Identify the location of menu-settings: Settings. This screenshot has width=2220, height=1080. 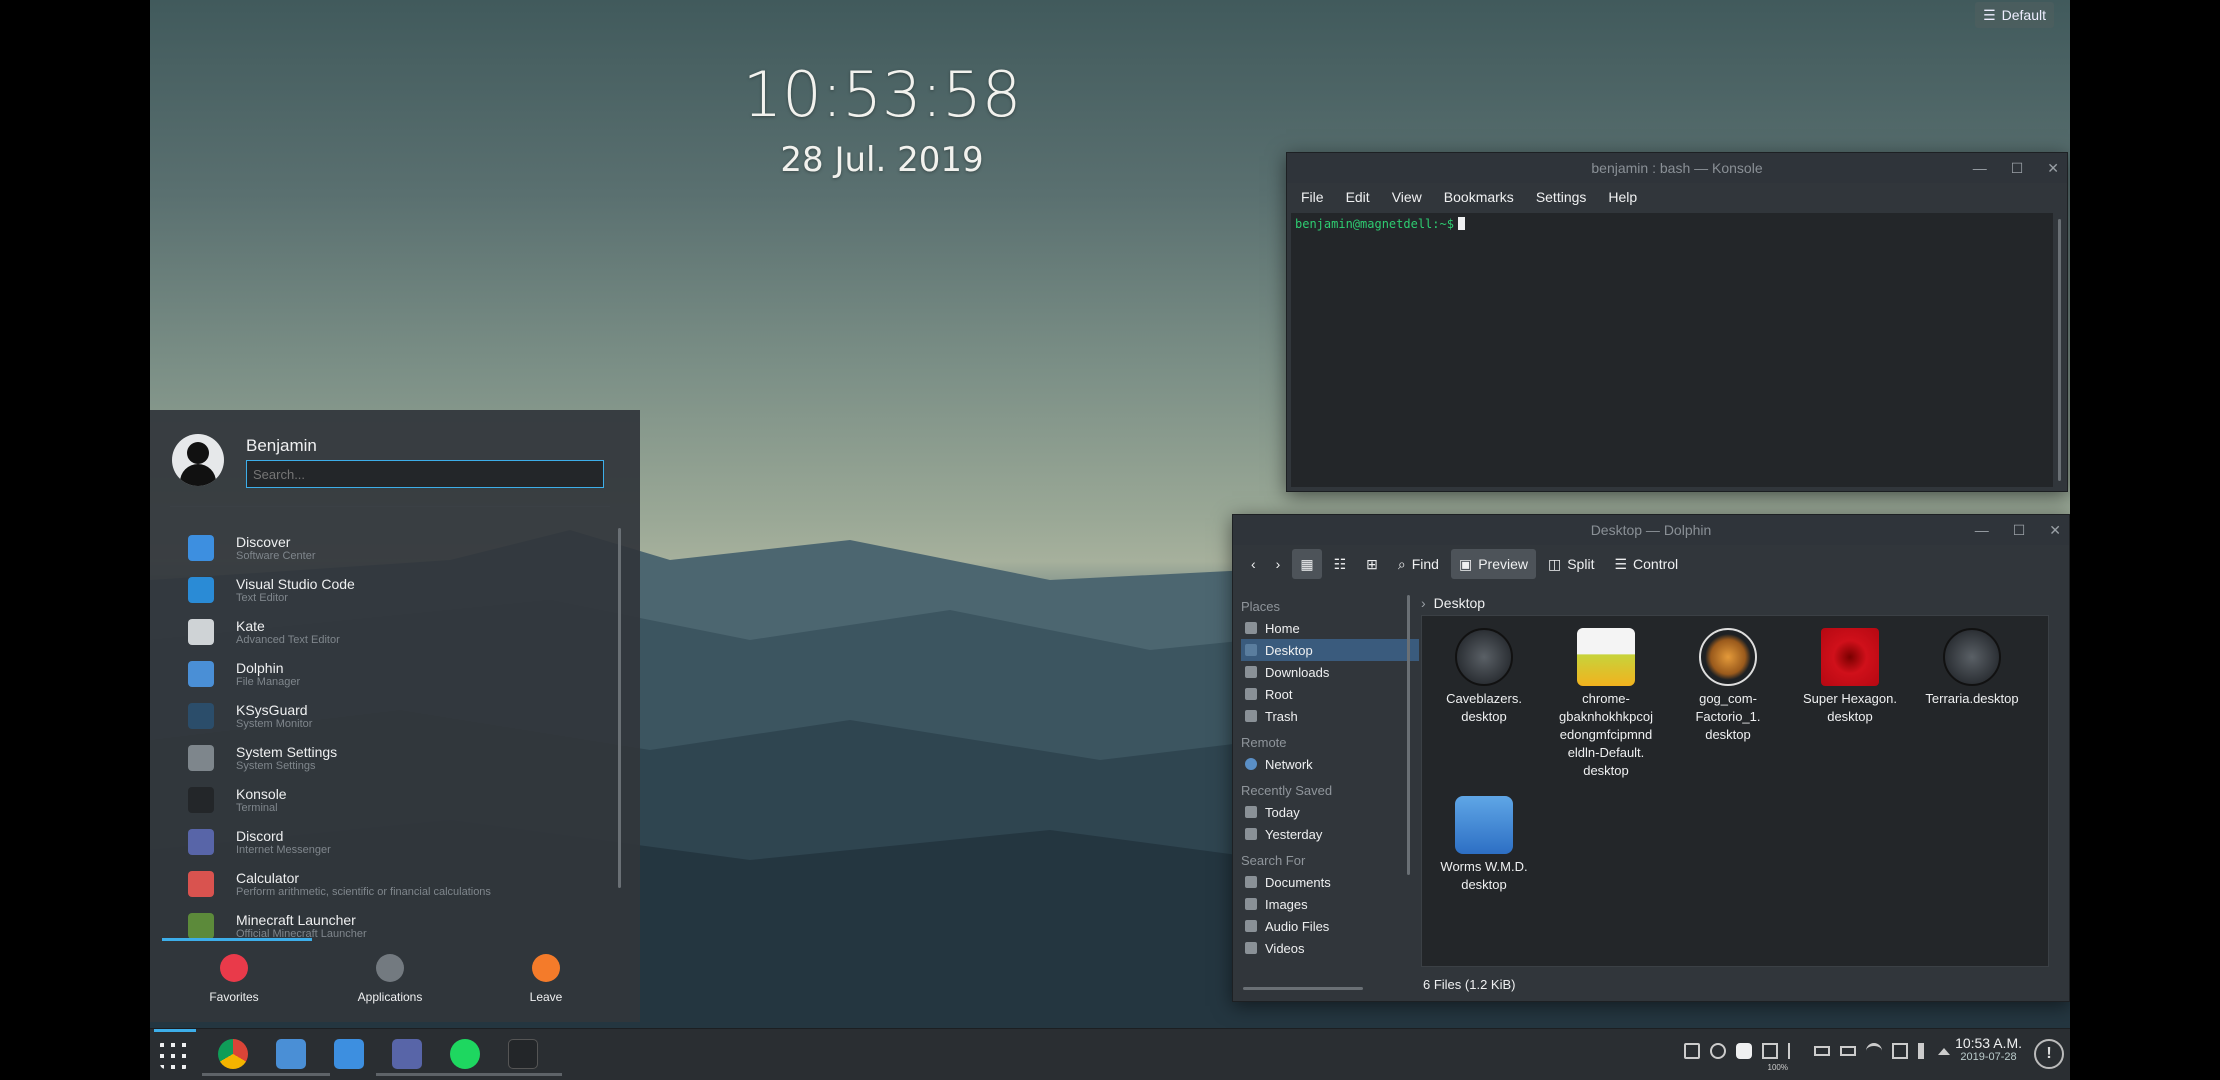
(1561, 197).